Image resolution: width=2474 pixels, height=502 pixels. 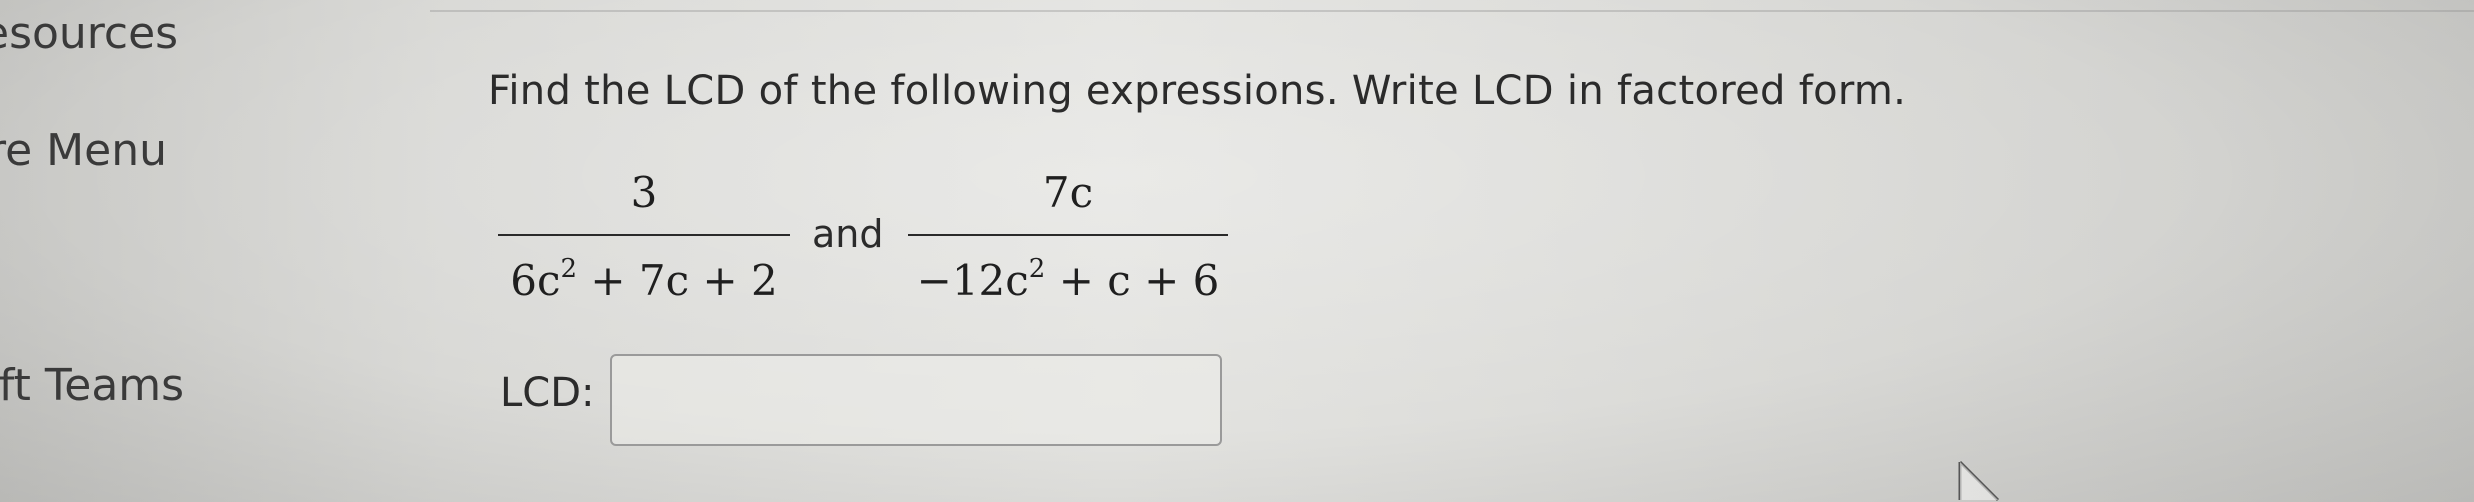 What do you see at coordinates (125, 251) in the screenshot?
I see `sidebar: esources re Menu k oft Teams` at bounding box center [125, 251].